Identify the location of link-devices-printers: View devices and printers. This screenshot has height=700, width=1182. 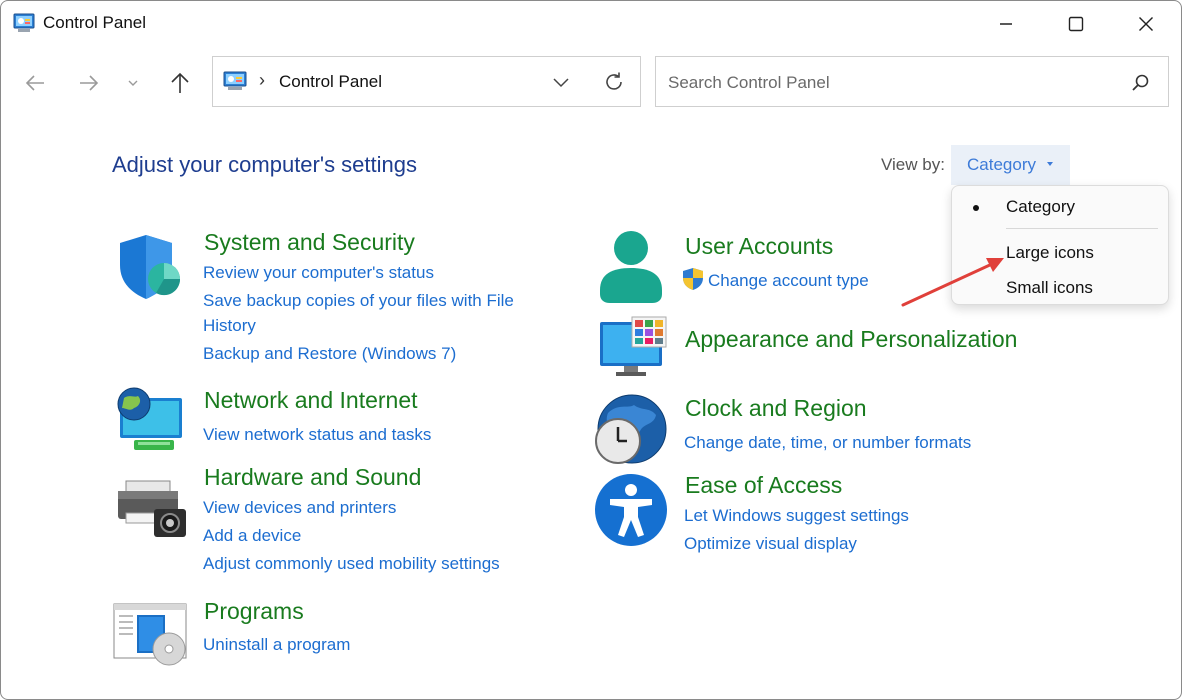
(299, 508).